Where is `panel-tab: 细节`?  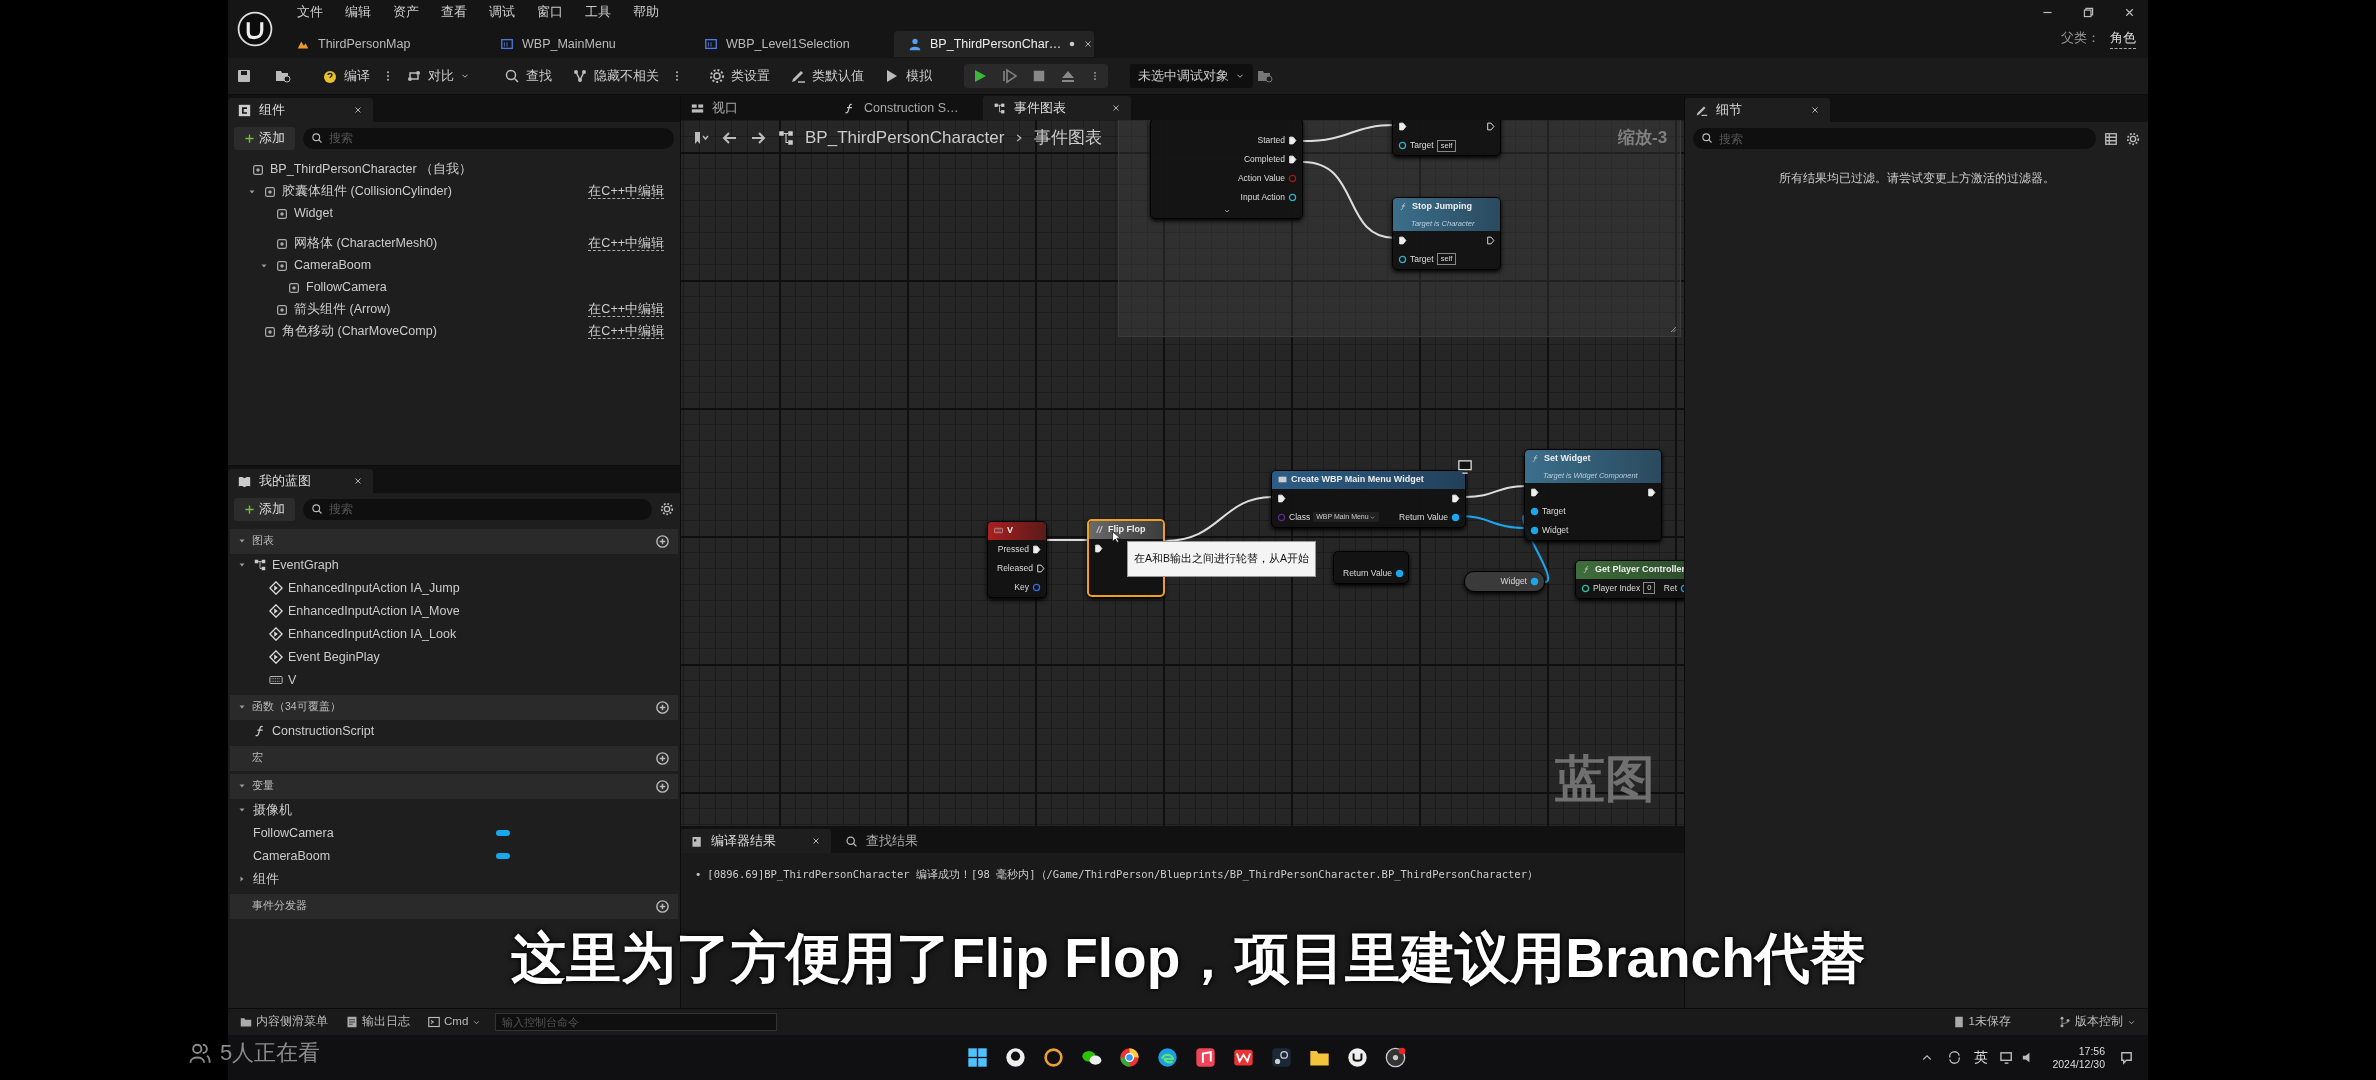 panel-tab: 细节 is located at coordinates (1757, 110).